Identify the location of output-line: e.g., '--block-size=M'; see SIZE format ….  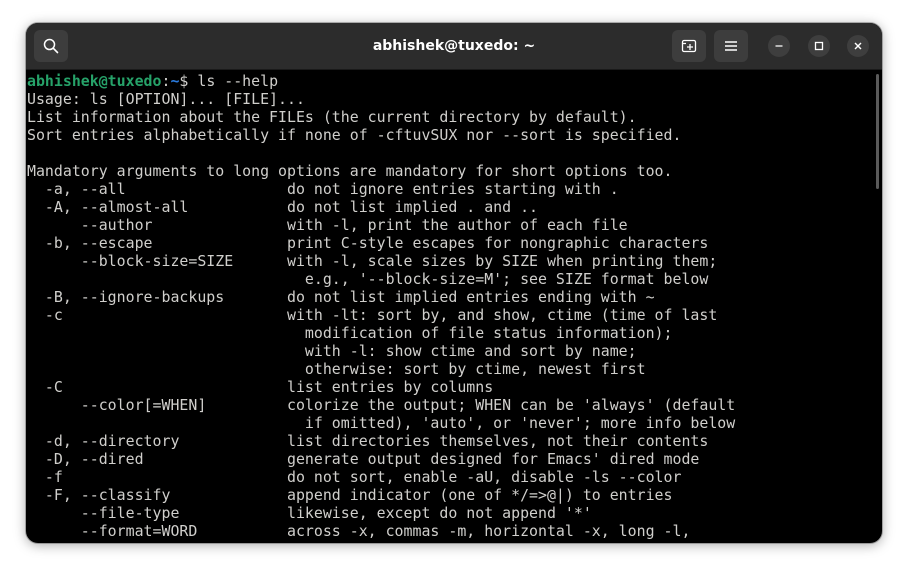
(368, 279).